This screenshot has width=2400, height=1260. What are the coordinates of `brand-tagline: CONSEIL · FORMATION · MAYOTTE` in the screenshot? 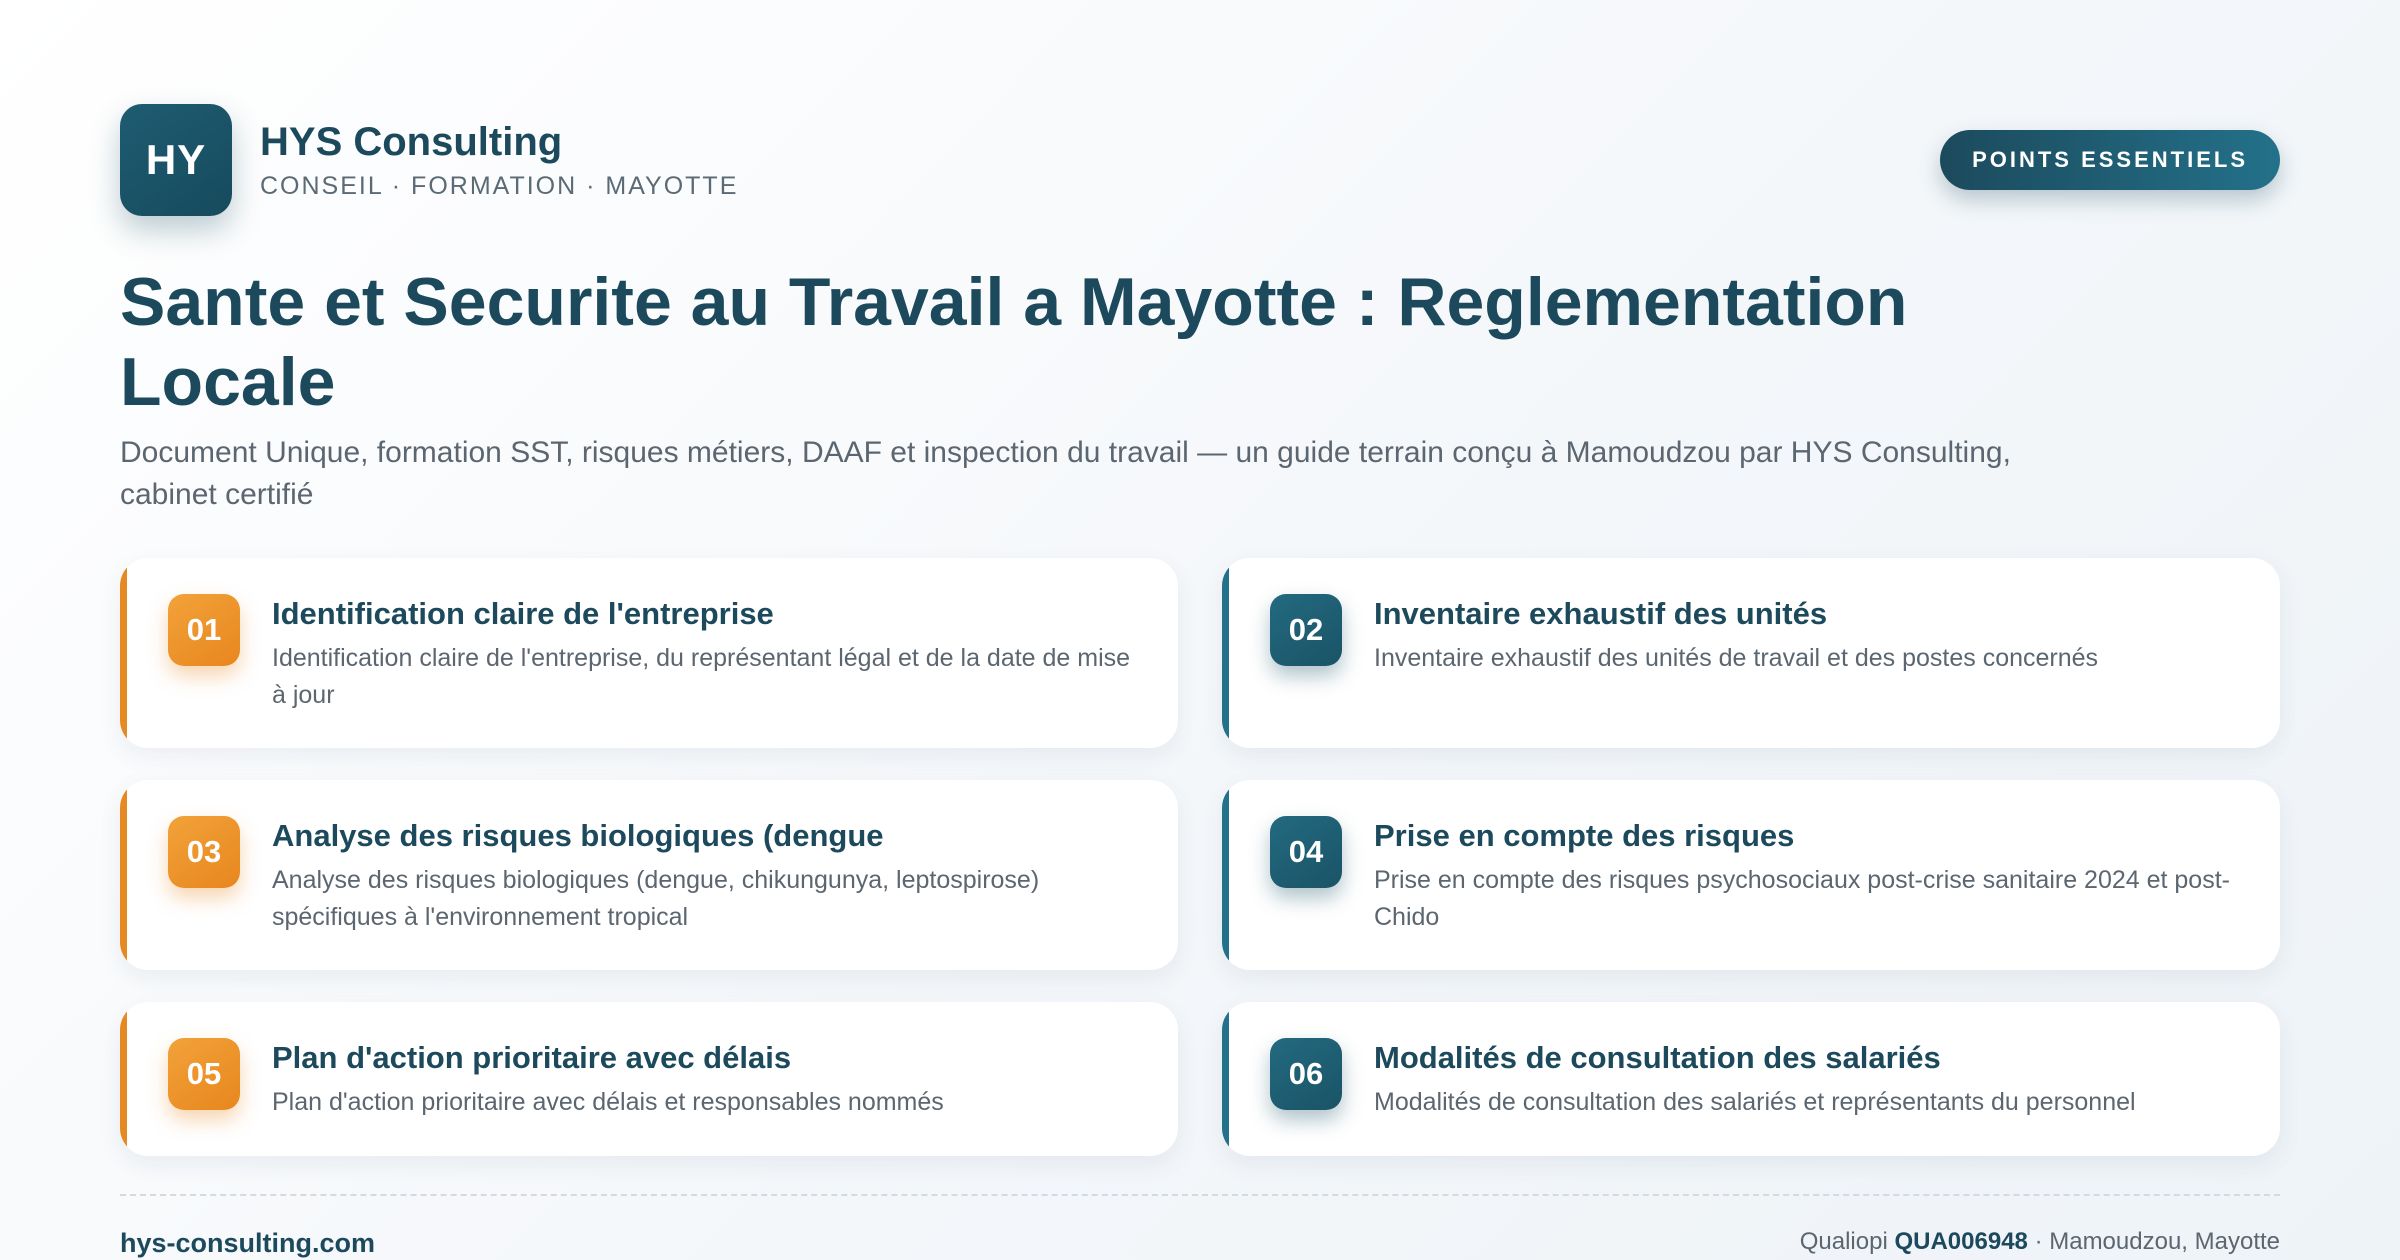 It's located at (499, 185).